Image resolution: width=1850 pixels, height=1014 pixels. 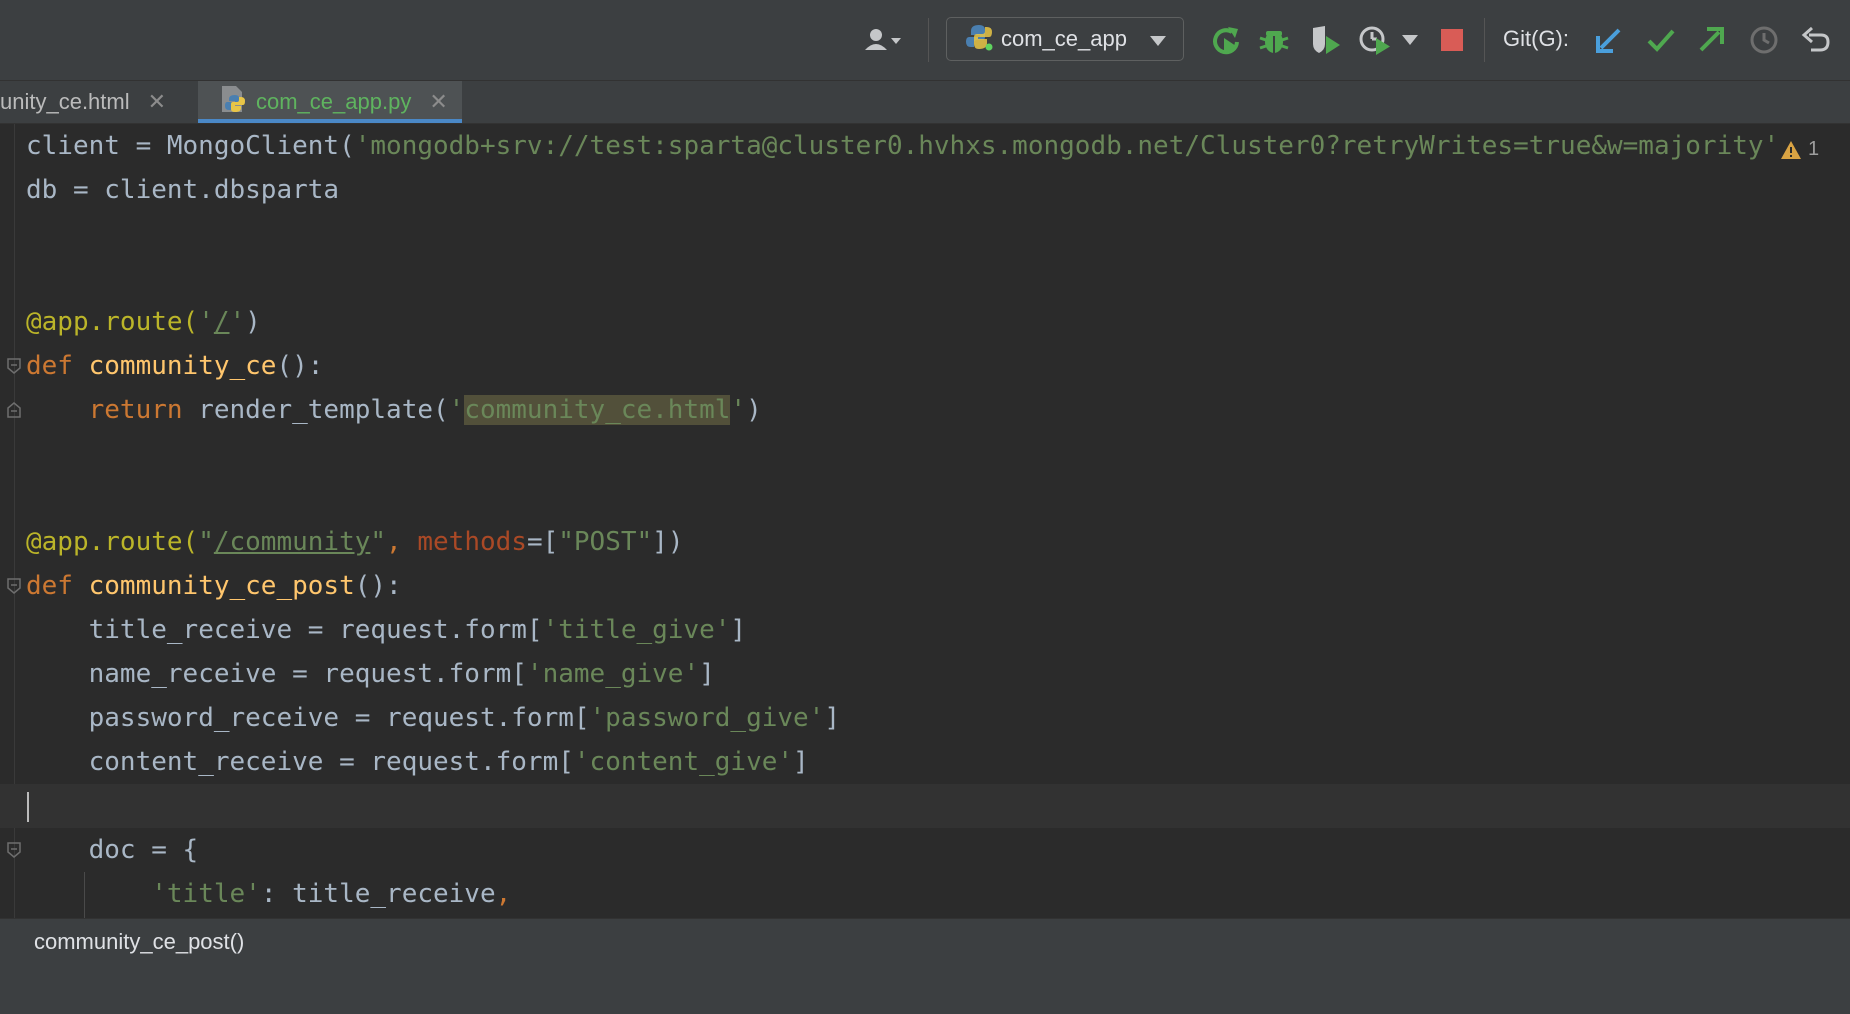 What do you see at coordinates (1609, 40) in the screenshot?
I see `git-update-icon` at bounding box center [1609, 40].